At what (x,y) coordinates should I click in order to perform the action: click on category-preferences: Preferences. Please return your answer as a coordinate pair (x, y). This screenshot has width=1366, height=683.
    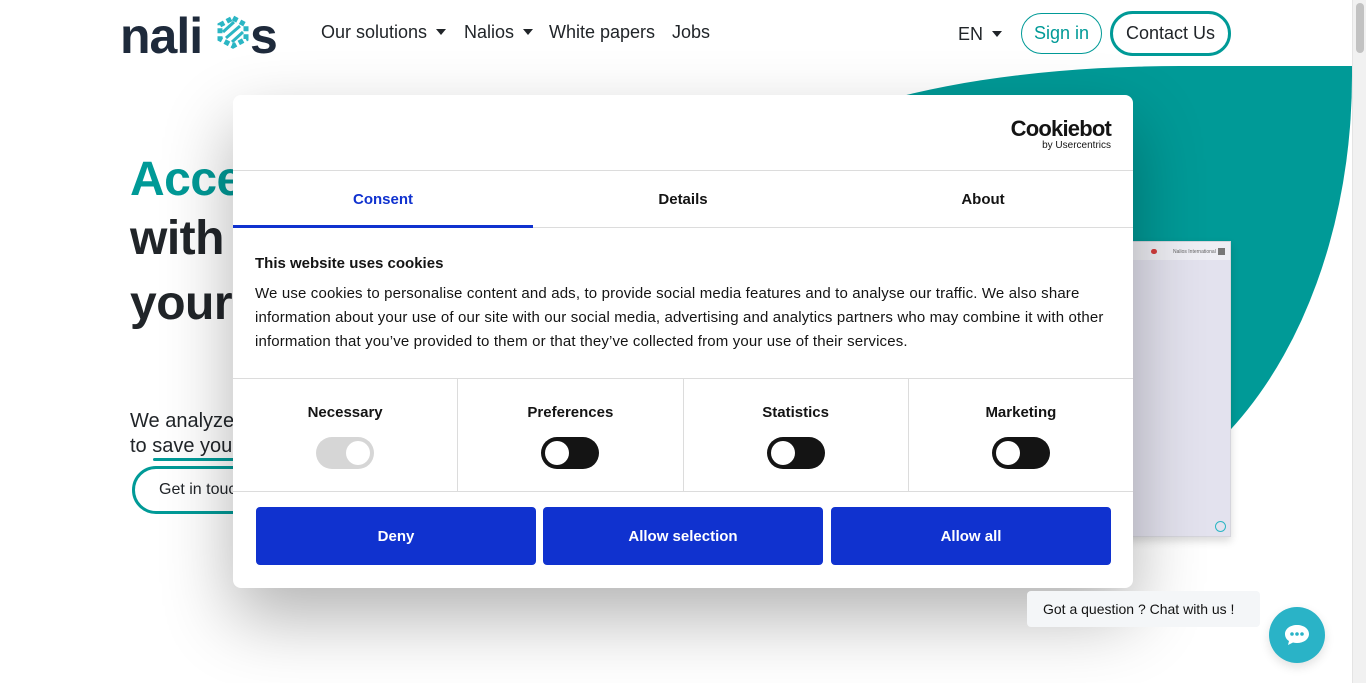
    Looking at the image, I should click on (571, 435).